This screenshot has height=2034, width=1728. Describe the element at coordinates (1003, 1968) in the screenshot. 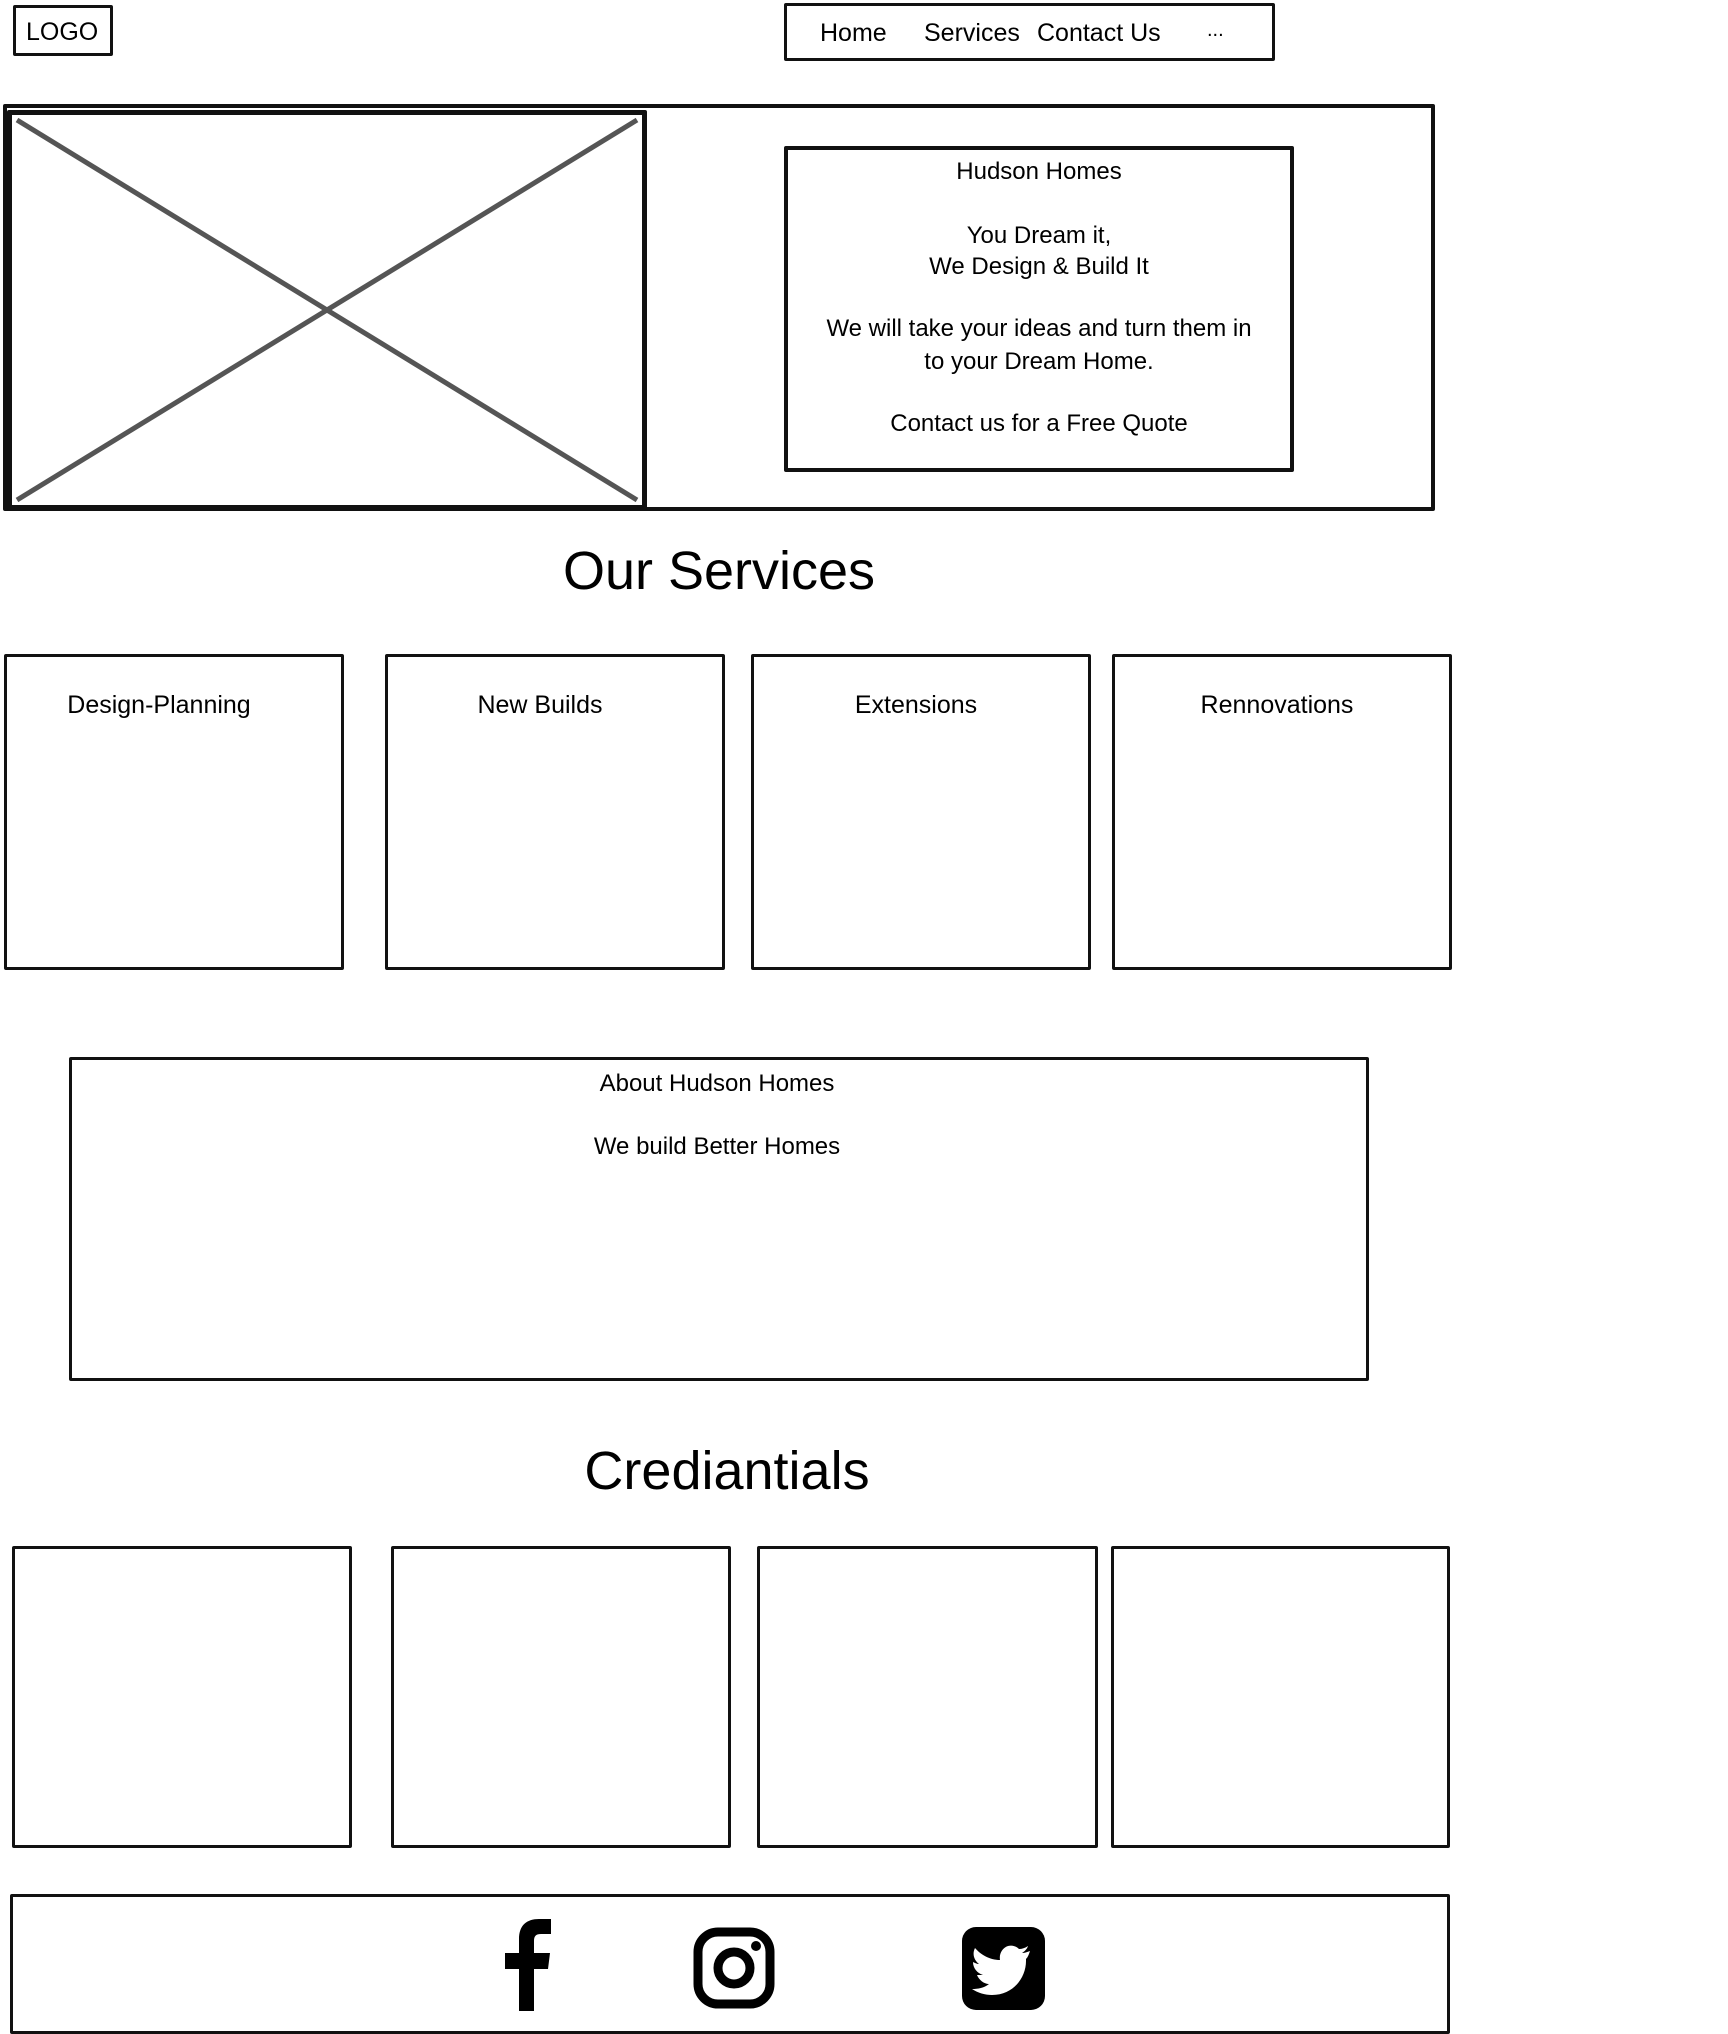

I see `twitter-icon` at that location.